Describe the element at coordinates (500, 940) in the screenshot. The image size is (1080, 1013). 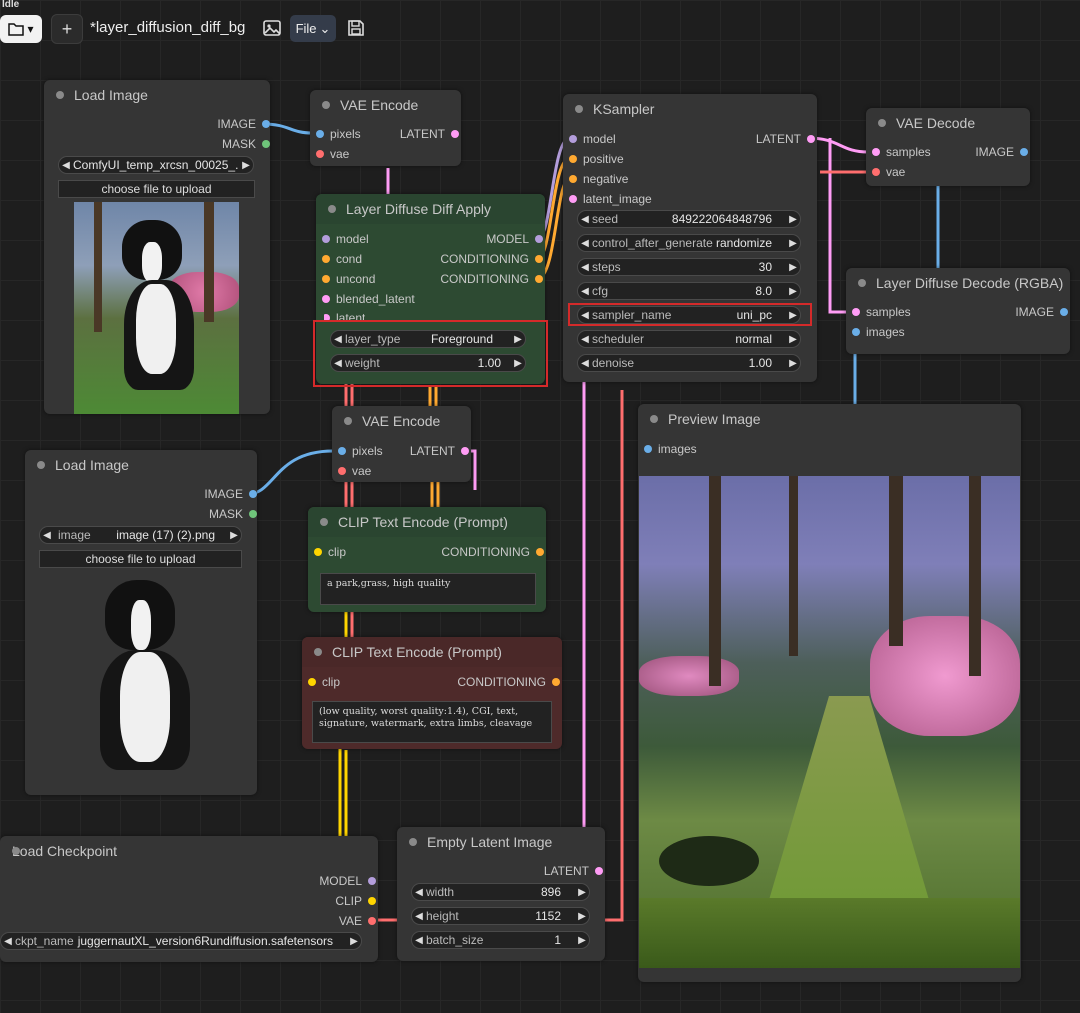
I see `batch-size-input: ◀ batch_size 1 ▶` at that location.